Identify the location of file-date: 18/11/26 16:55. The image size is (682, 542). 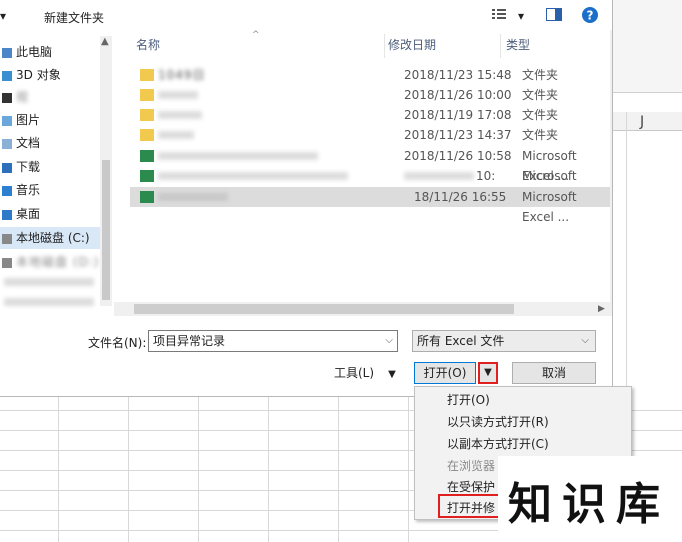
(460, 197).